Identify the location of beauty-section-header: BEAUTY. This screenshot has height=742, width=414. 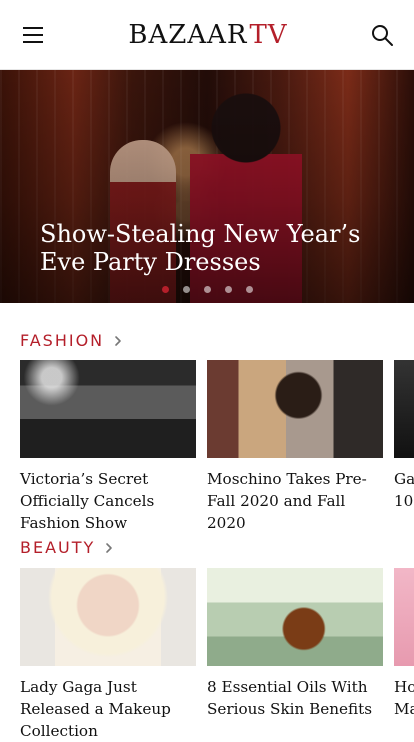
(67, 547).